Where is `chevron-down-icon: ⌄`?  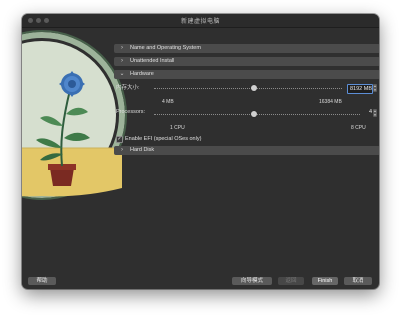 chevron-down-icon: ⌄ is located at coordinates (122, 74).